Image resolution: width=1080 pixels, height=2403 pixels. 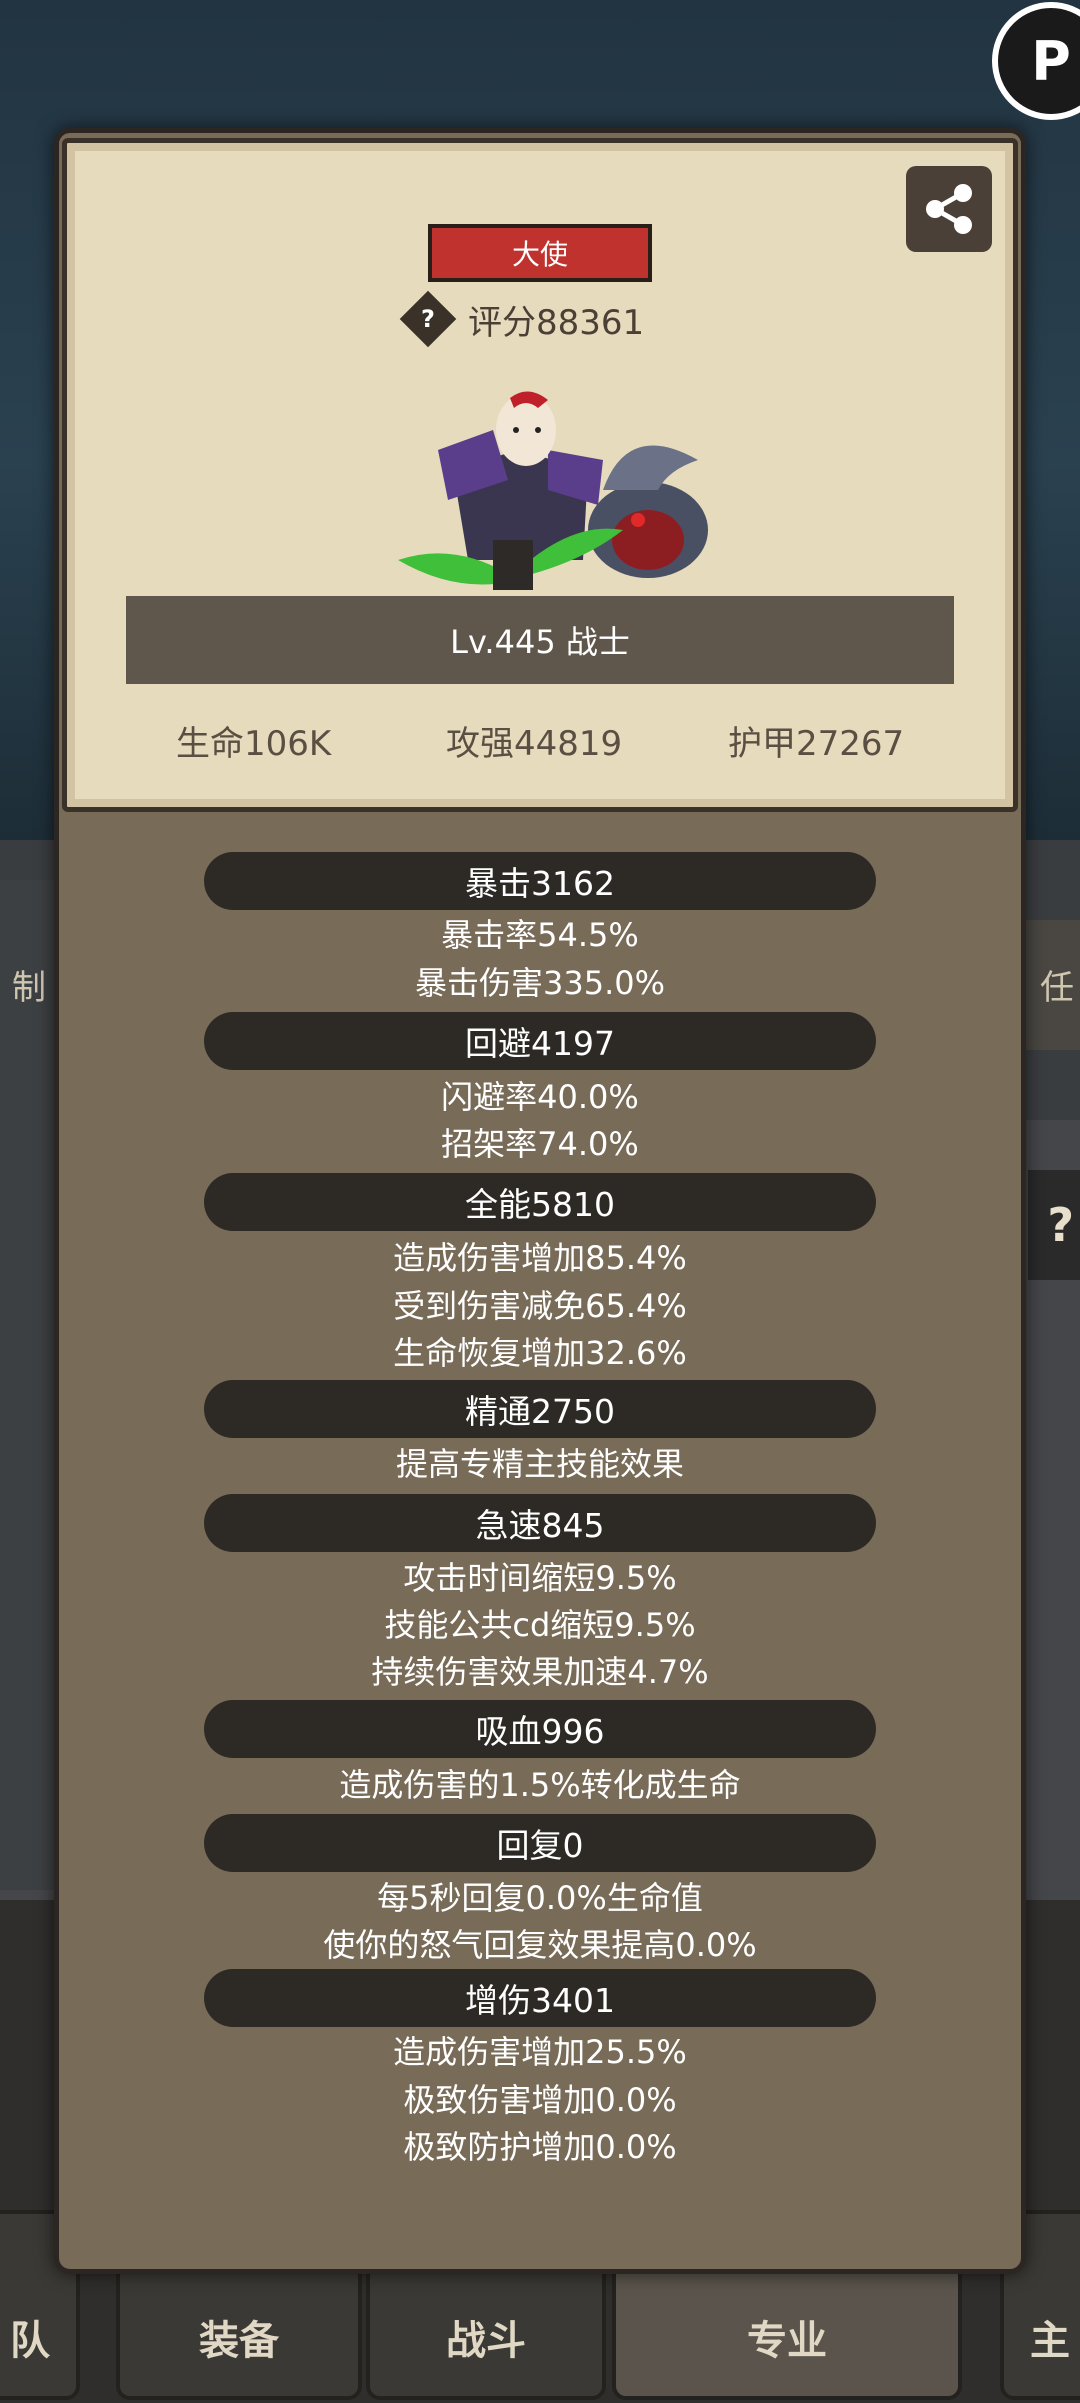 What do you see at coordinates (553, 490) in the screenshot?
I see `character-portrait` at bounding box center [553, 490].